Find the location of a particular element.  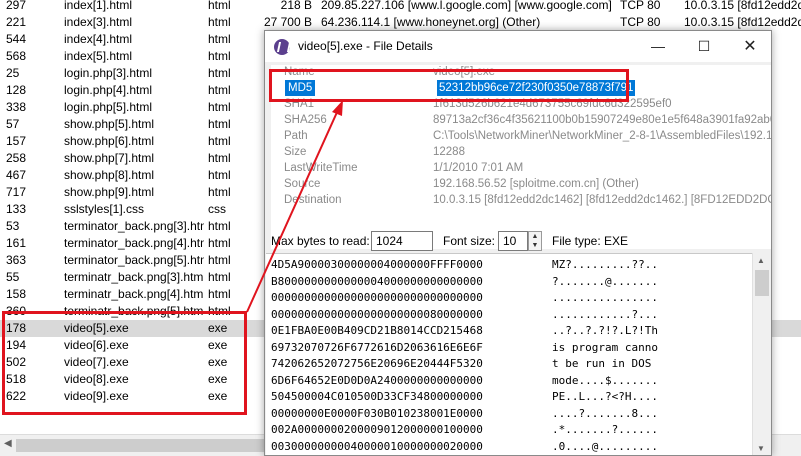

detail-key: Size is located at coordinates (295, 152).